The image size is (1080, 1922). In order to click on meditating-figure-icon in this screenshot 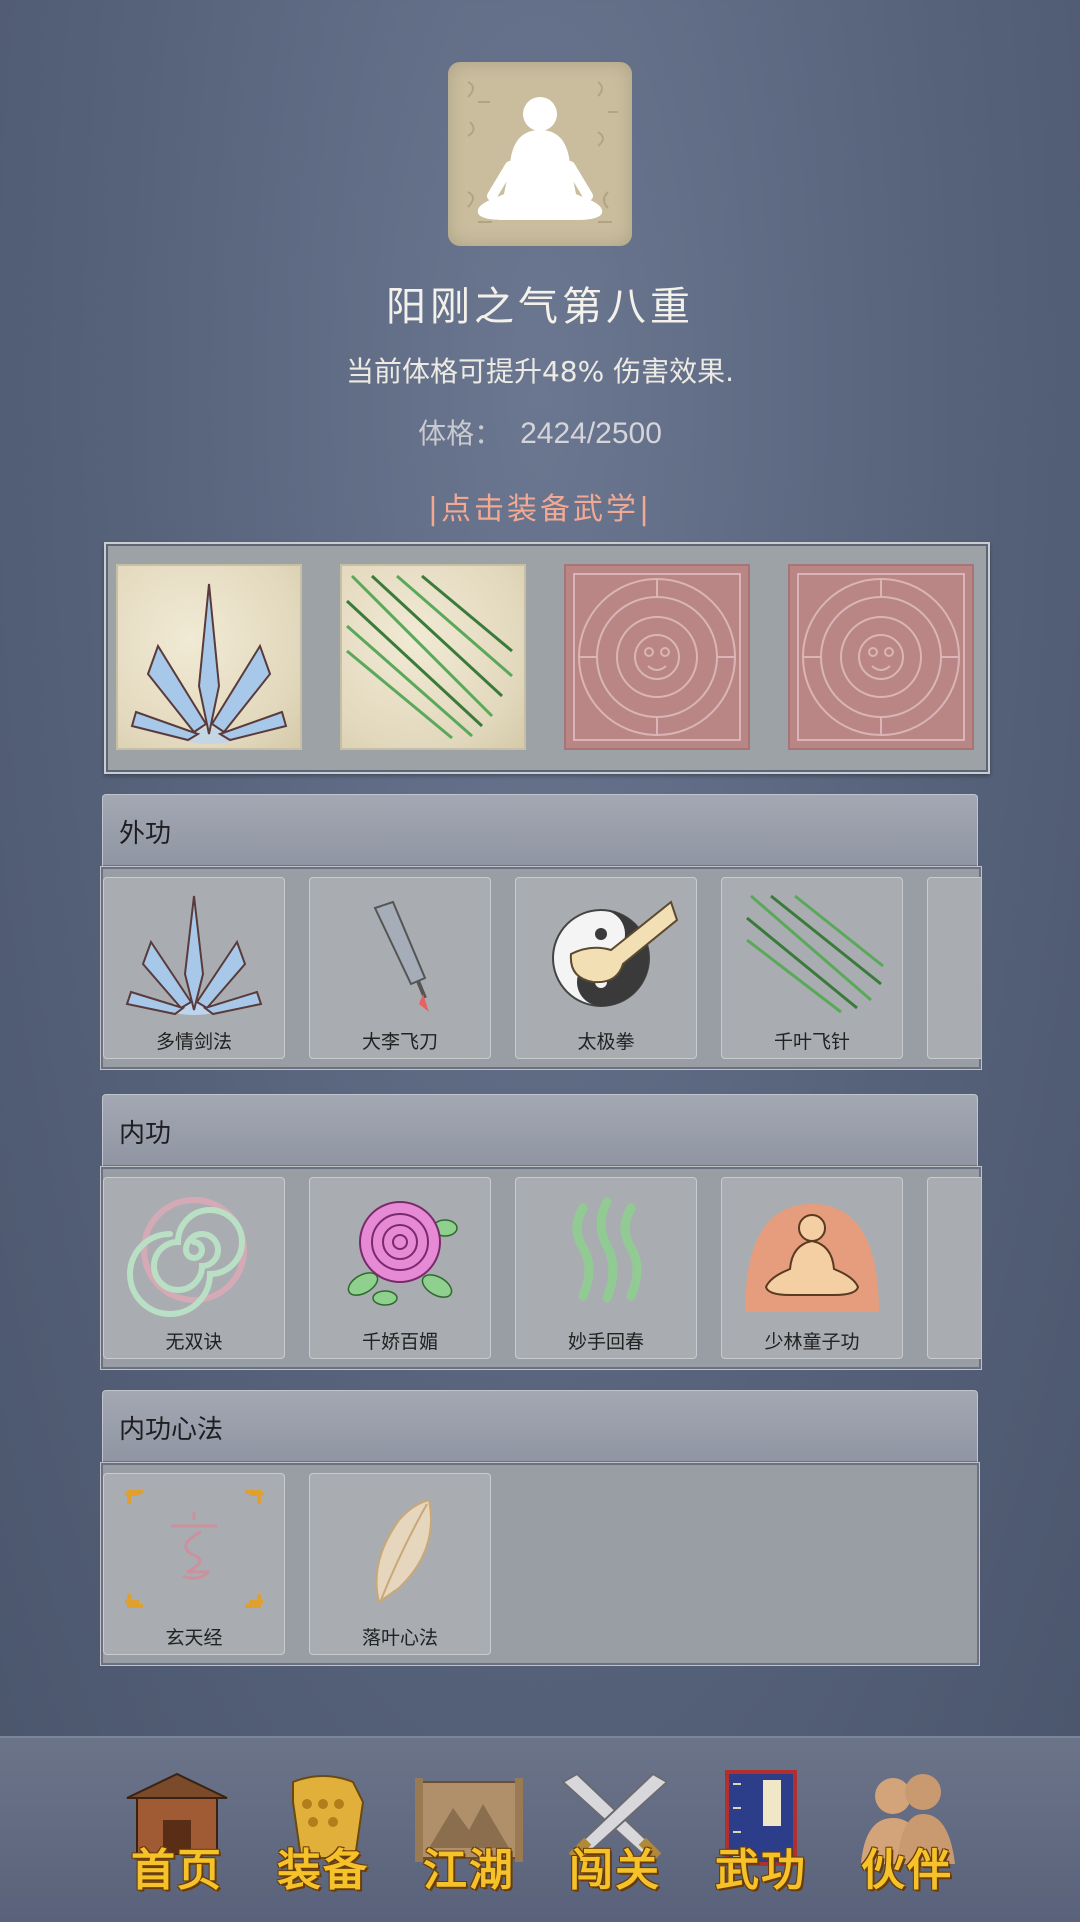, I will do `click(540, 158)`.